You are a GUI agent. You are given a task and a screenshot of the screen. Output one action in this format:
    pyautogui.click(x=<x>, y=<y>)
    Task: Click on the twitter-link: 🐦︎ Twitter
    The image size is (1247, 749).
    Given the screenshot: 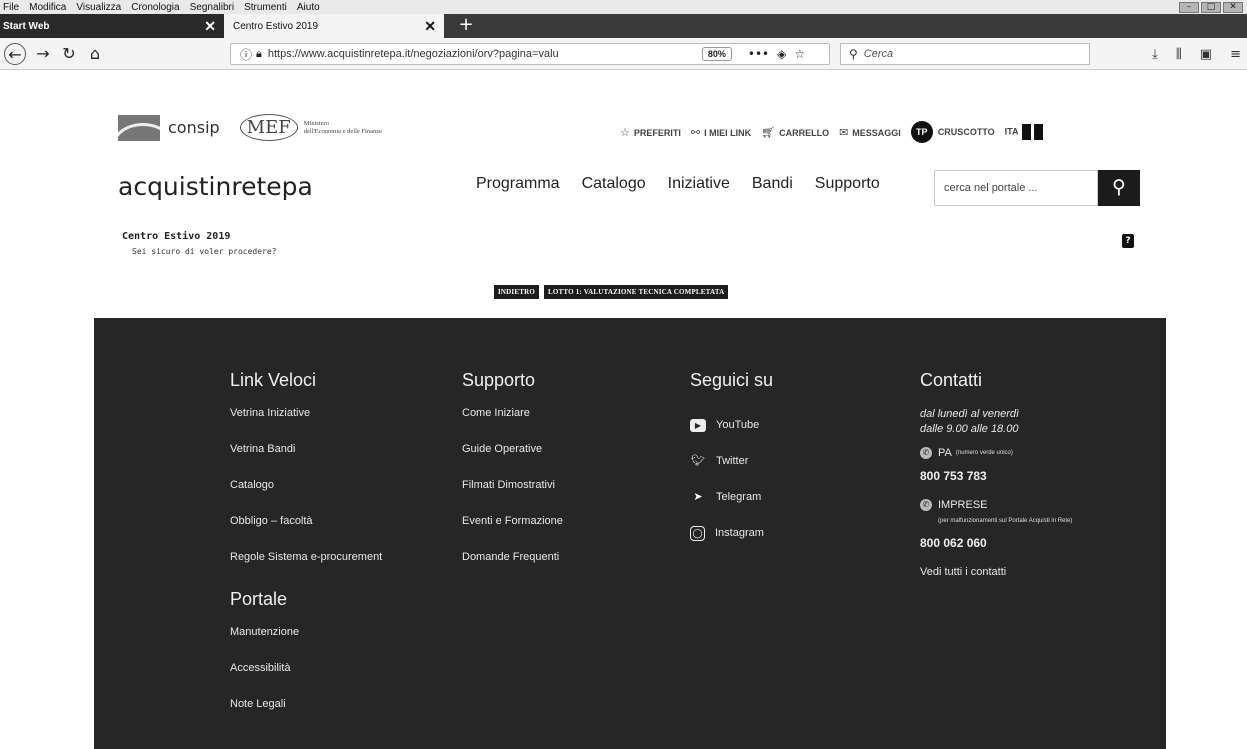 What is the action you would take?
    pyautogui.click(x=731, y=461)
    